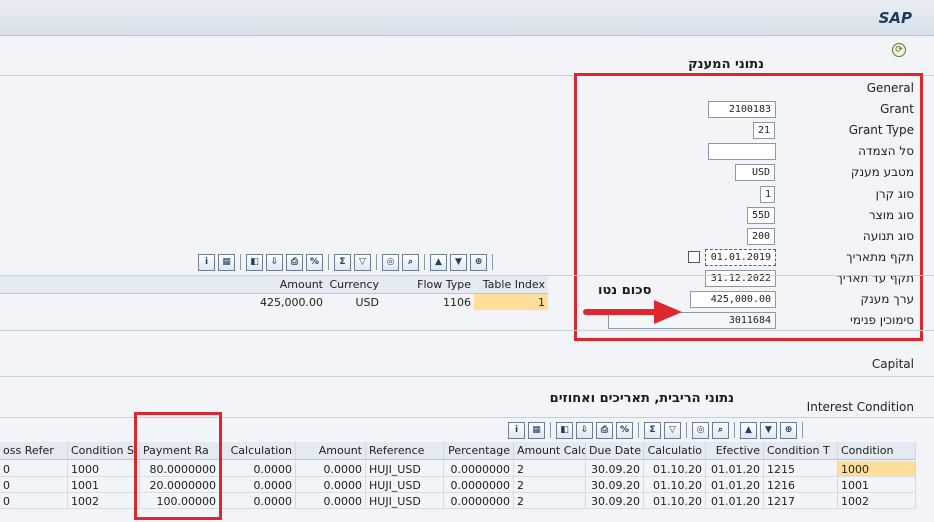 The height and width of the screenshot is (522, 934). Describe the element at coordinates (405, 450) in the screenshot. I see `col-header: Reference` at that location.